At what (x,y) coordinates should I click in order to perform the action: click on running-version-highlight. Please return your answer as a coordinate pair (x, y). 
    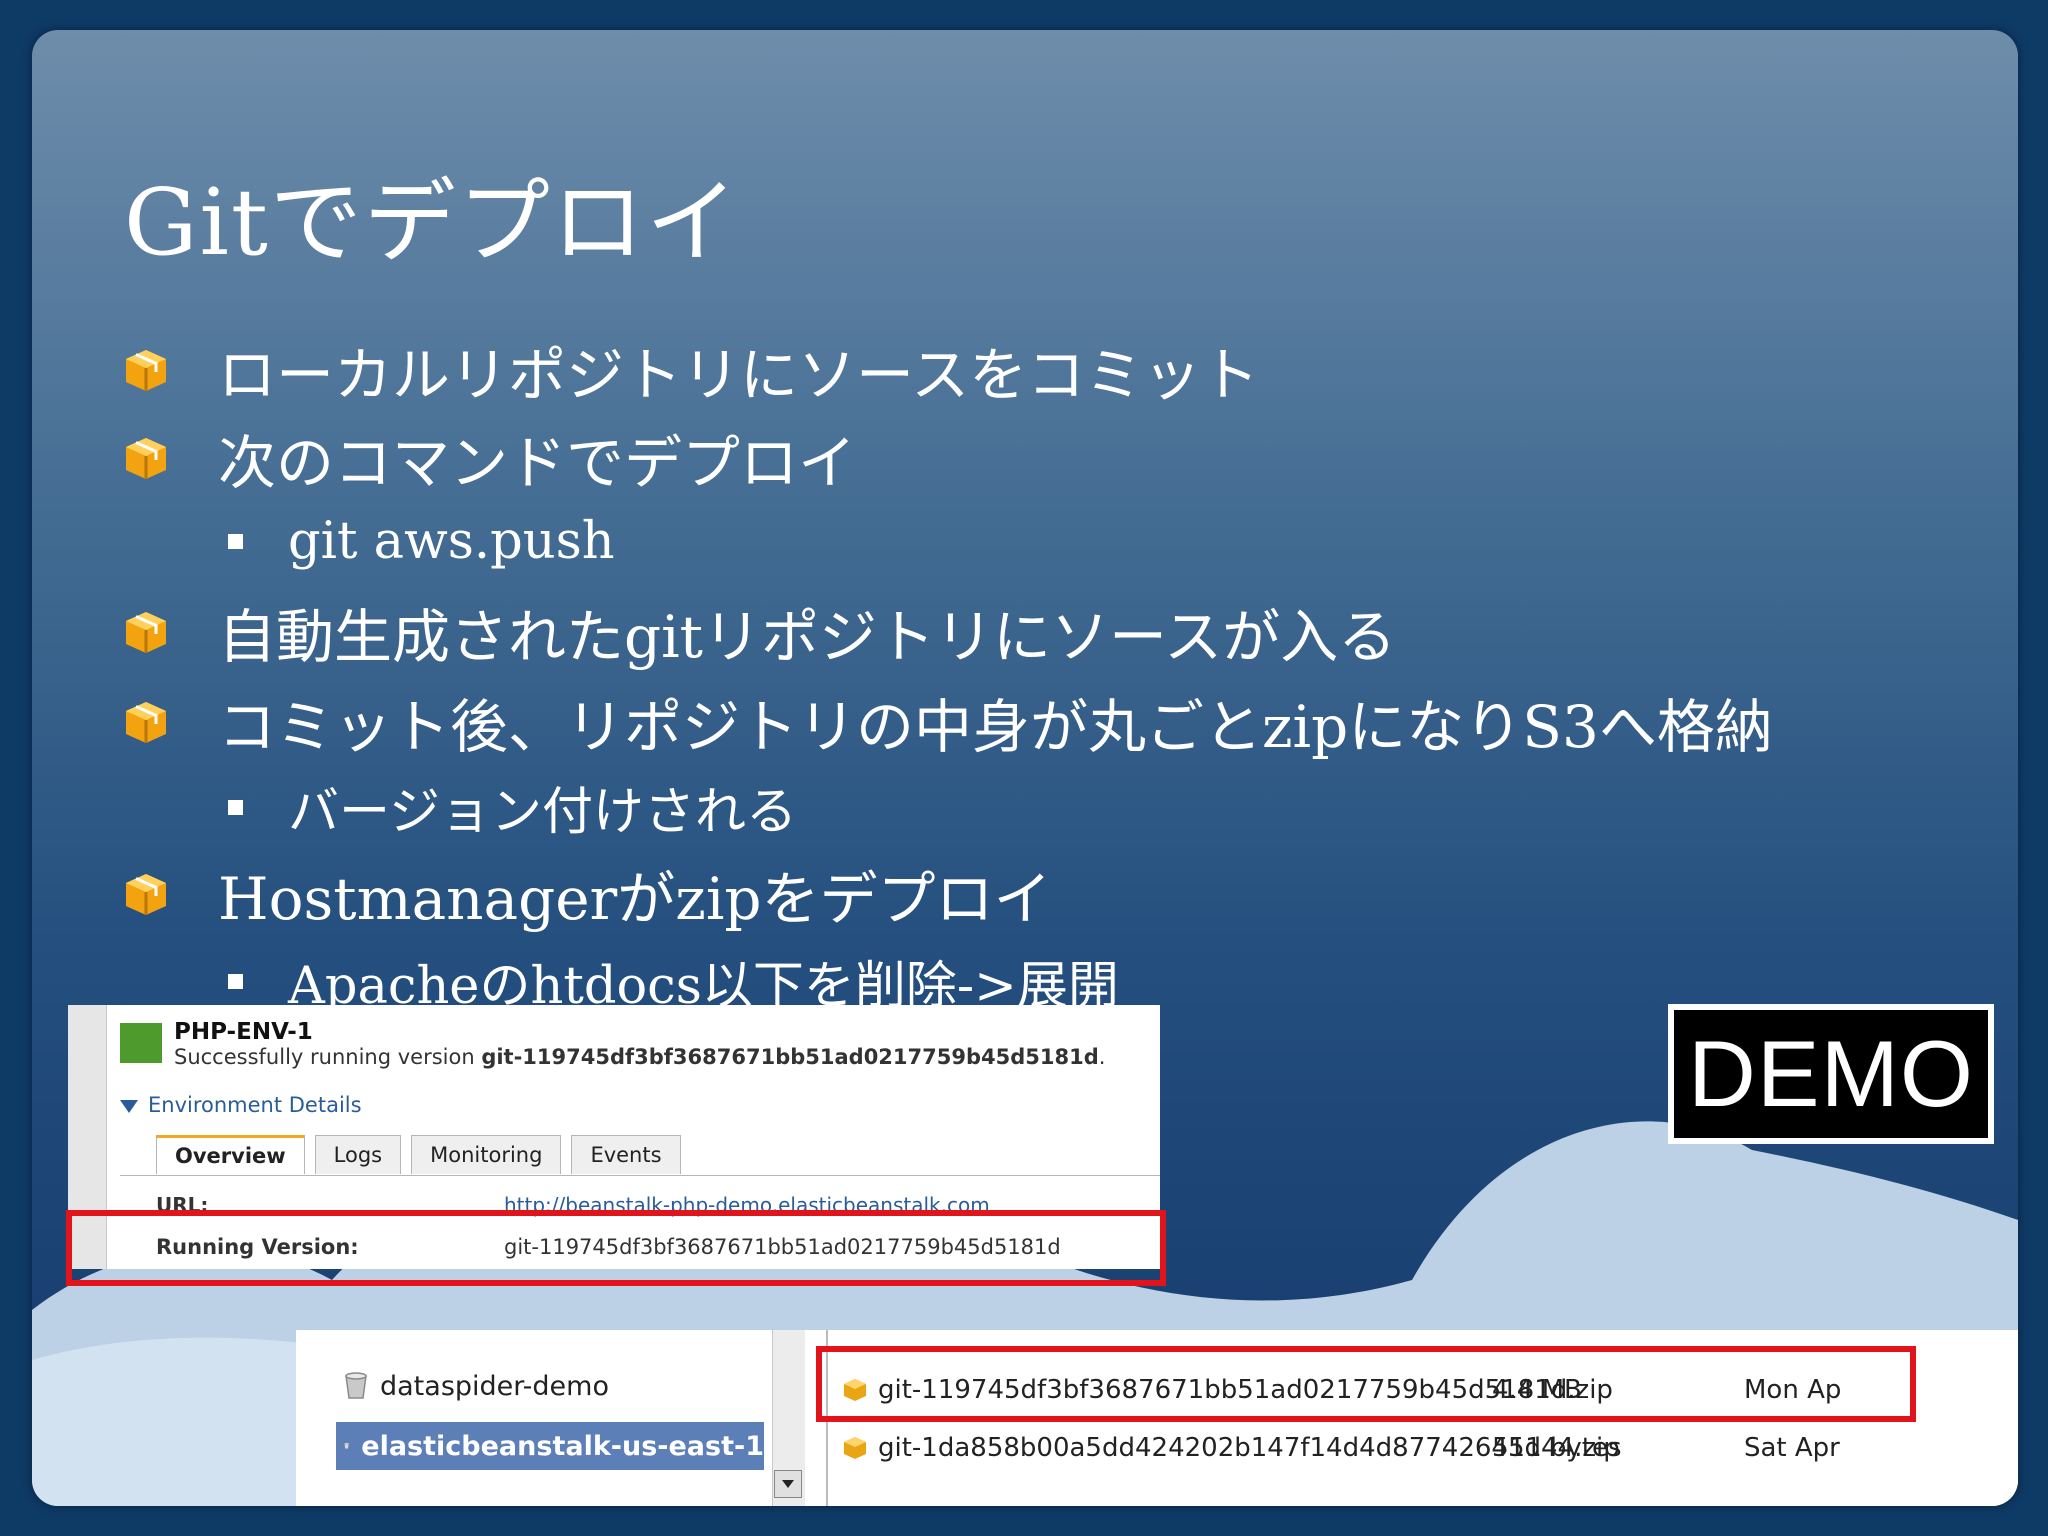
    Looking at the image, I should click on (616, 1248).